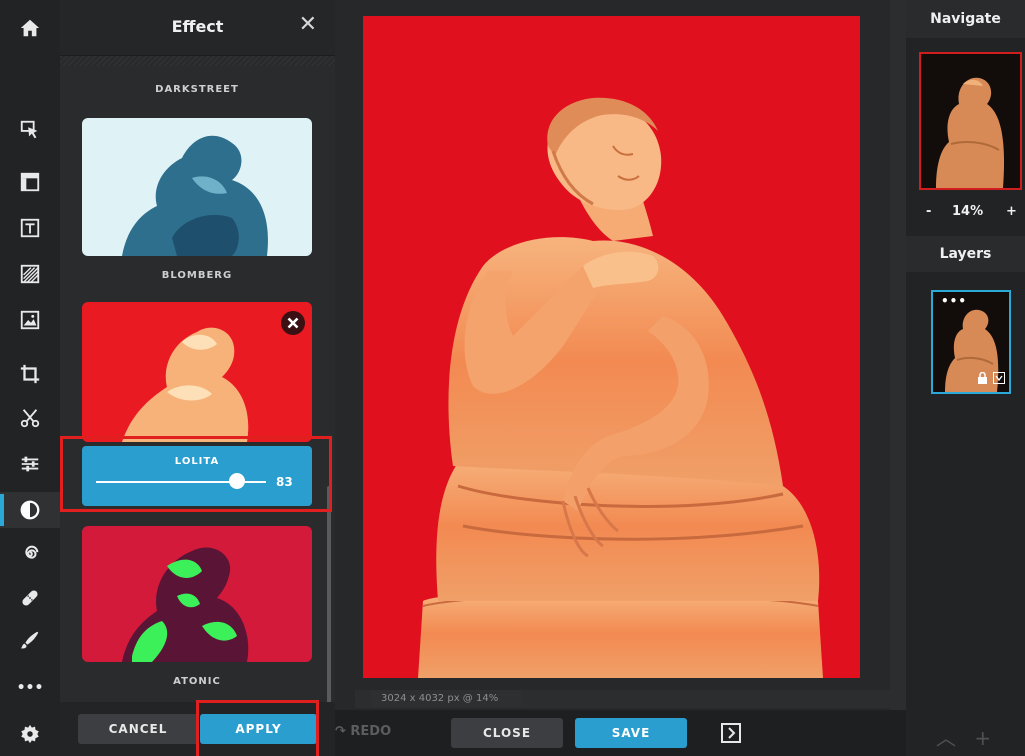 The height and width of the screenshot is (756, 1025). Describe the element at coordinates (197, 461) in the screenshot. I see `slider-label: LOLITA` at that location.